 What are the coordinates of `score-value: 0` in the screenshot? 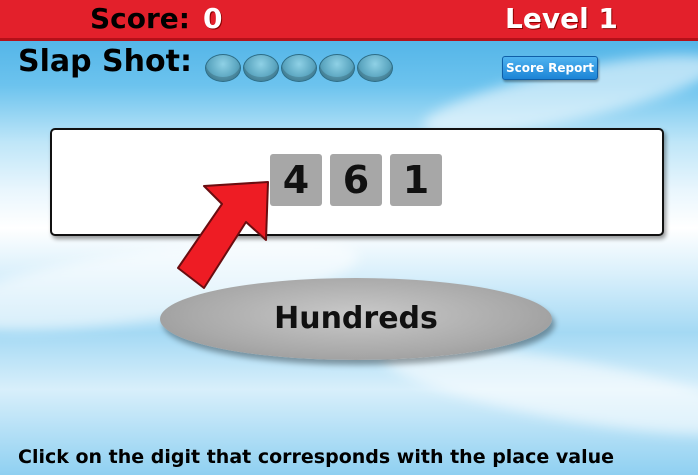 It's located at (213, 18).